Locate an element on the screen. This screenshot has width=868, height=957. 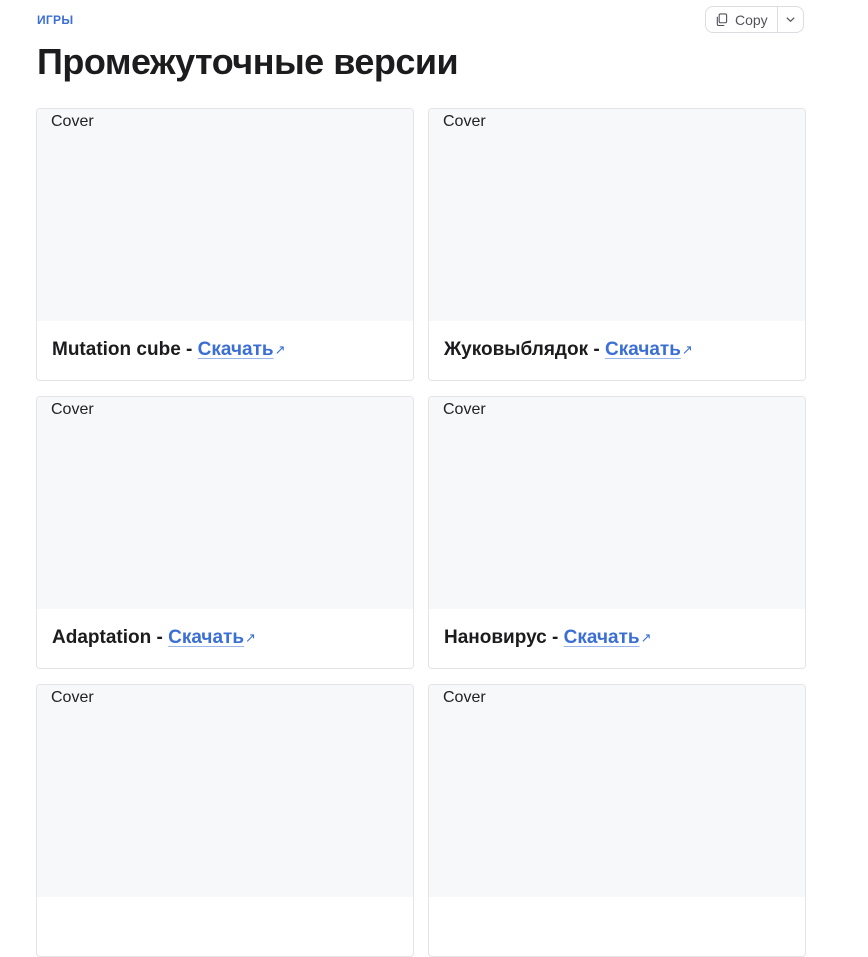
card-caption: Adaptation - Скачать↗ is located at coordinates (154, 638).